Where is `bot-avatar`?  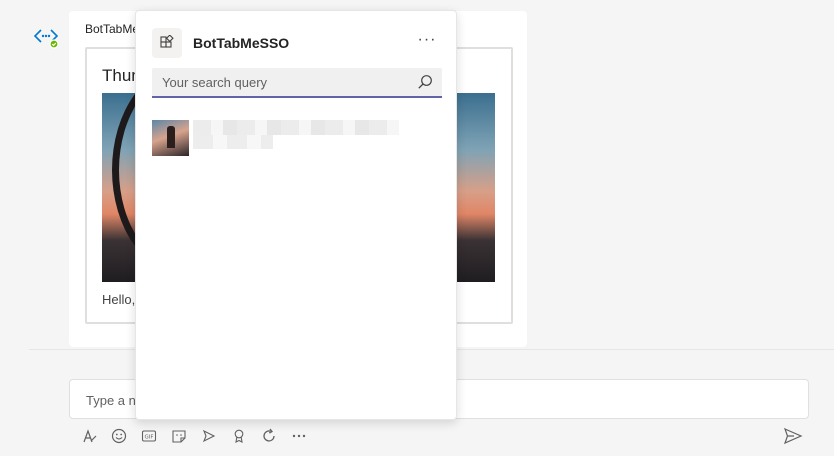 bot-avatar is located at coordinates (46, 37).